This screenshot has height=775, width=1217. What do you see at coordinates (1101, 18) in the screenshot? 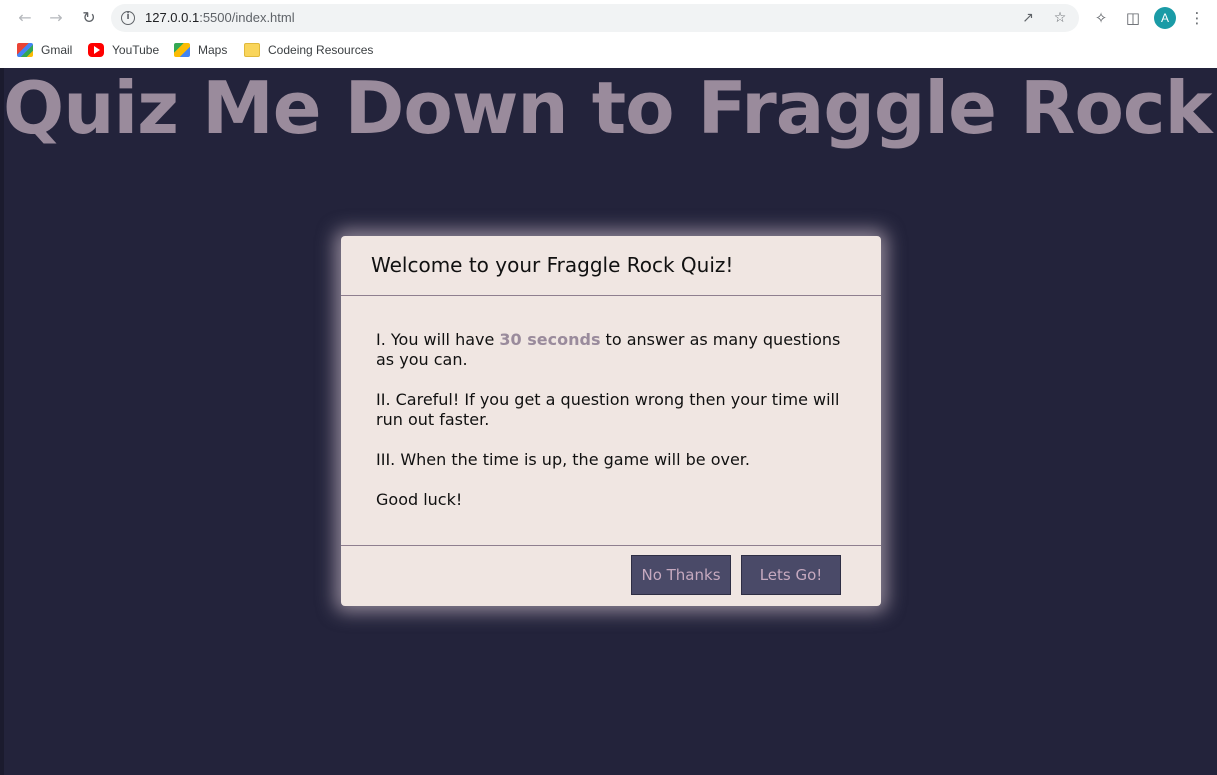
I see `extensions-icon: ✧` at bounding box center [1101, 18].